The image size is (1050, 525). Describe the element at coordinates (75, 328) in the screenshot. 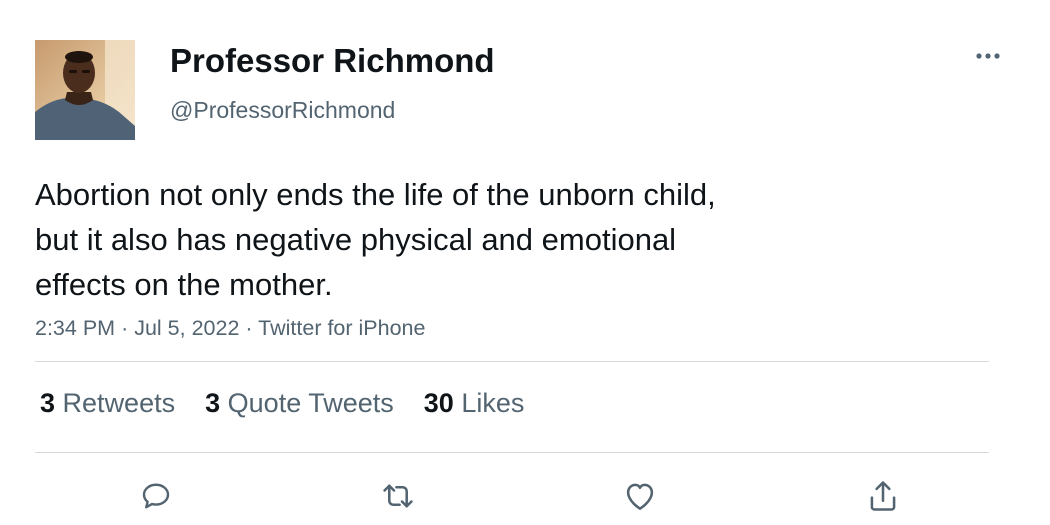

I see `tweet-time: 2:34 PM` at that location.